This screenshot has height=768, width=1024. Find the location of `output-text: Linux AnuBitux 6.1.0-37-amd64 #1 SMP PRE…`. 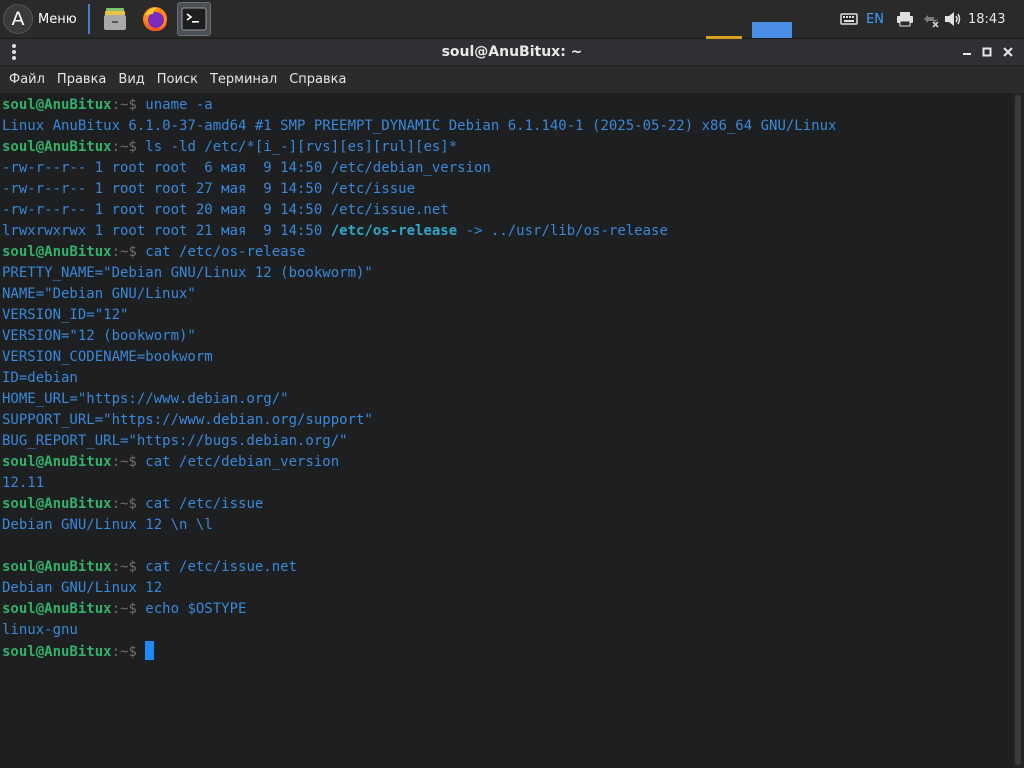

output-text: Linux AnuBitux 6.1.0-37-amd64 #1 SMP PRE… is located at coordinates (419, 126).